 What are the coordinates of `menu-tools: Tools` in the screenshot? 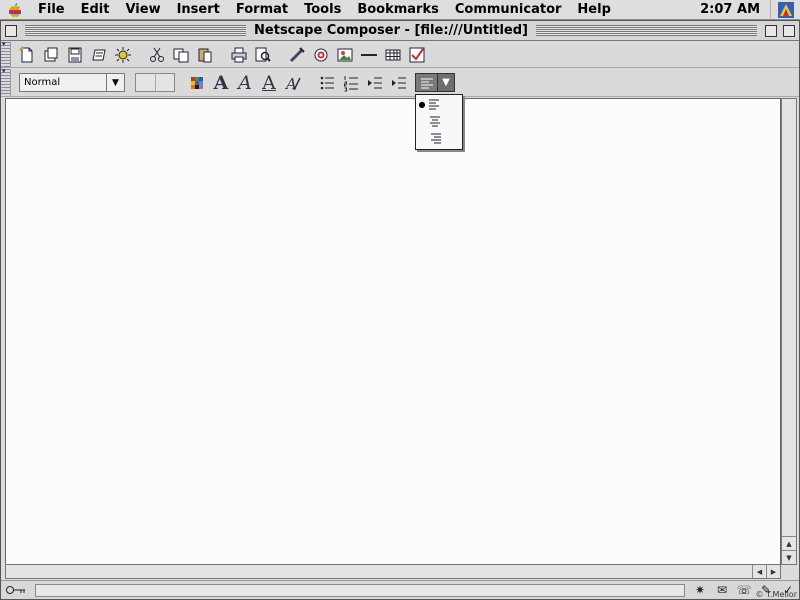 It's located at (322, 10).